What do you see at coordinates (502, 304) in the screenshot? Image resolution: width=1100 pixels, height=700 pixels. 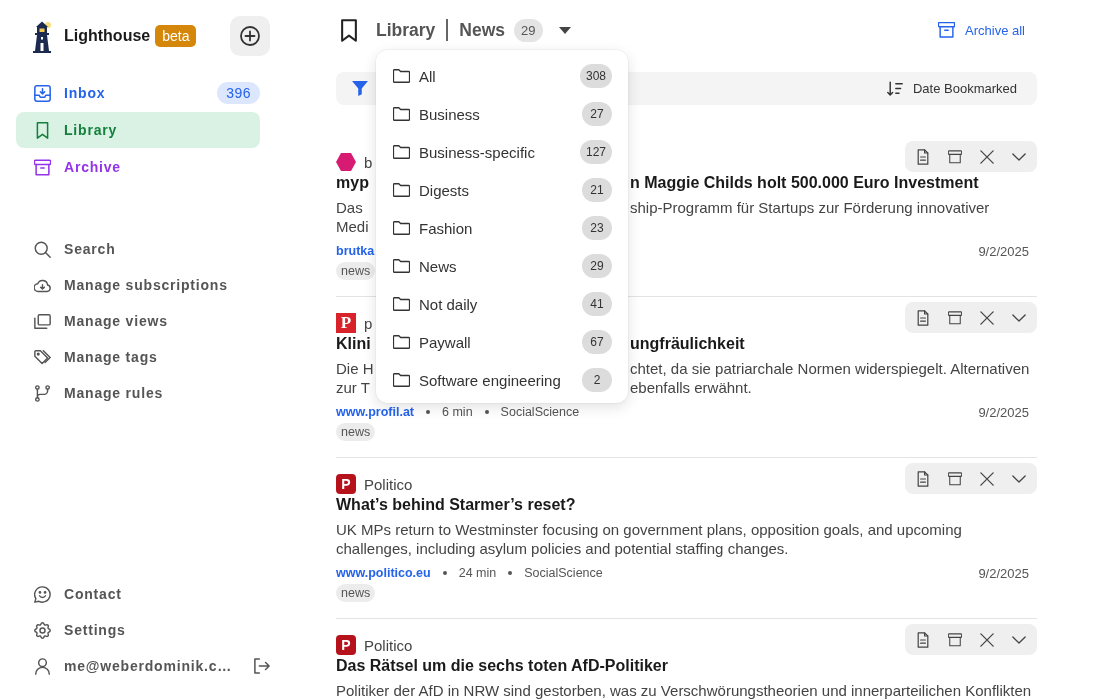 I see `menu-item: Not daily 41` at bounding box center [502, 304].